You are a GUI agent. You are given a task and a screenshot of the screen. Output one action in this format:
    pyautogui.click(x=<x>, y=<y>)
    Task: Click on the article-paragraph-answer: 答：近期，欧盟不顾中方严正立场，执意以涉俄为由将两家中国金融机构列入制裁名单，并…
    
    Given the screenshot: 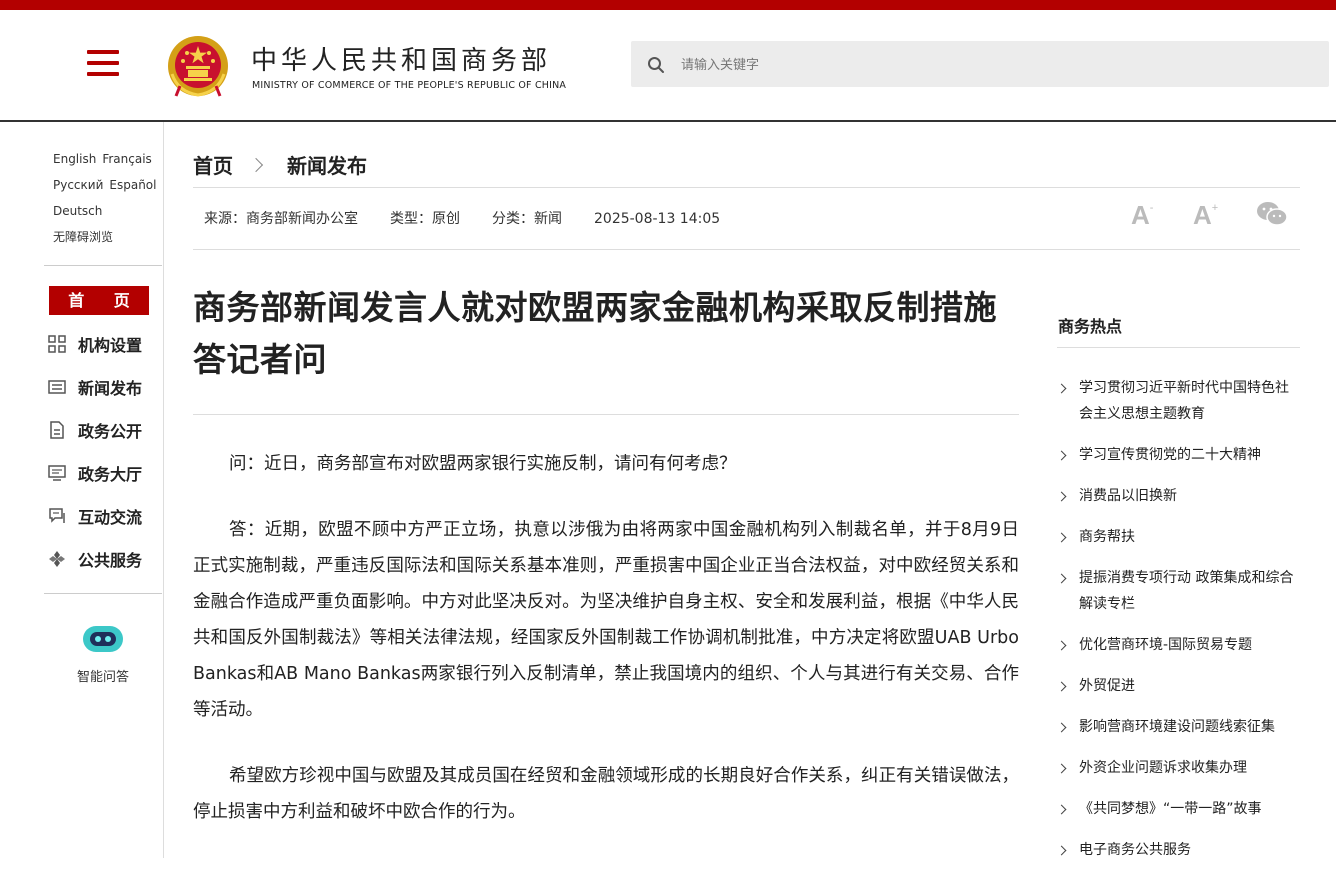 What is the action you would take?
    pyautogui.click(x=606, y=620)
    